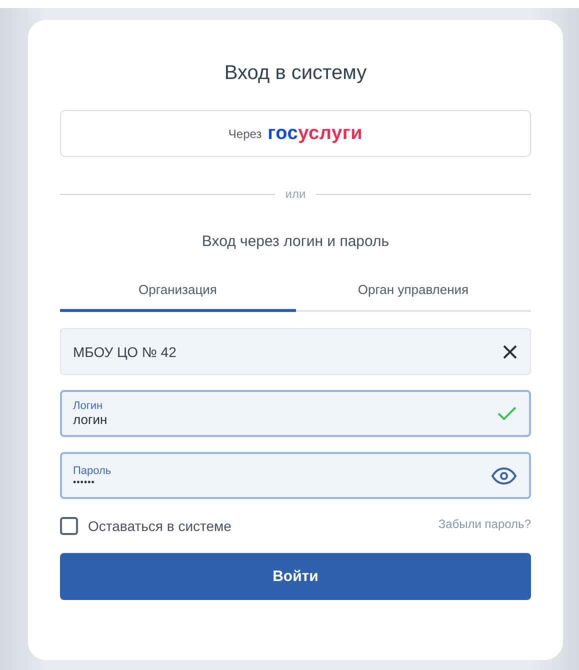 The height and width of the screenshot is (670, 579). Describe the element at coordinates (510, 352) in the screenshot. I see `close-icon` at that location.